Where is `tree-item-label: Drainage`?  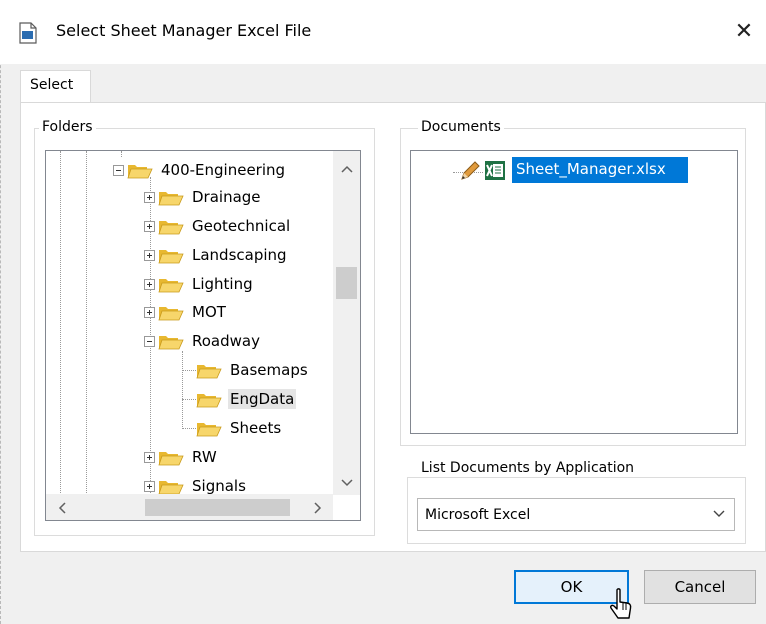
tree-item-label: Drainage is located at coordinates (226, 197).